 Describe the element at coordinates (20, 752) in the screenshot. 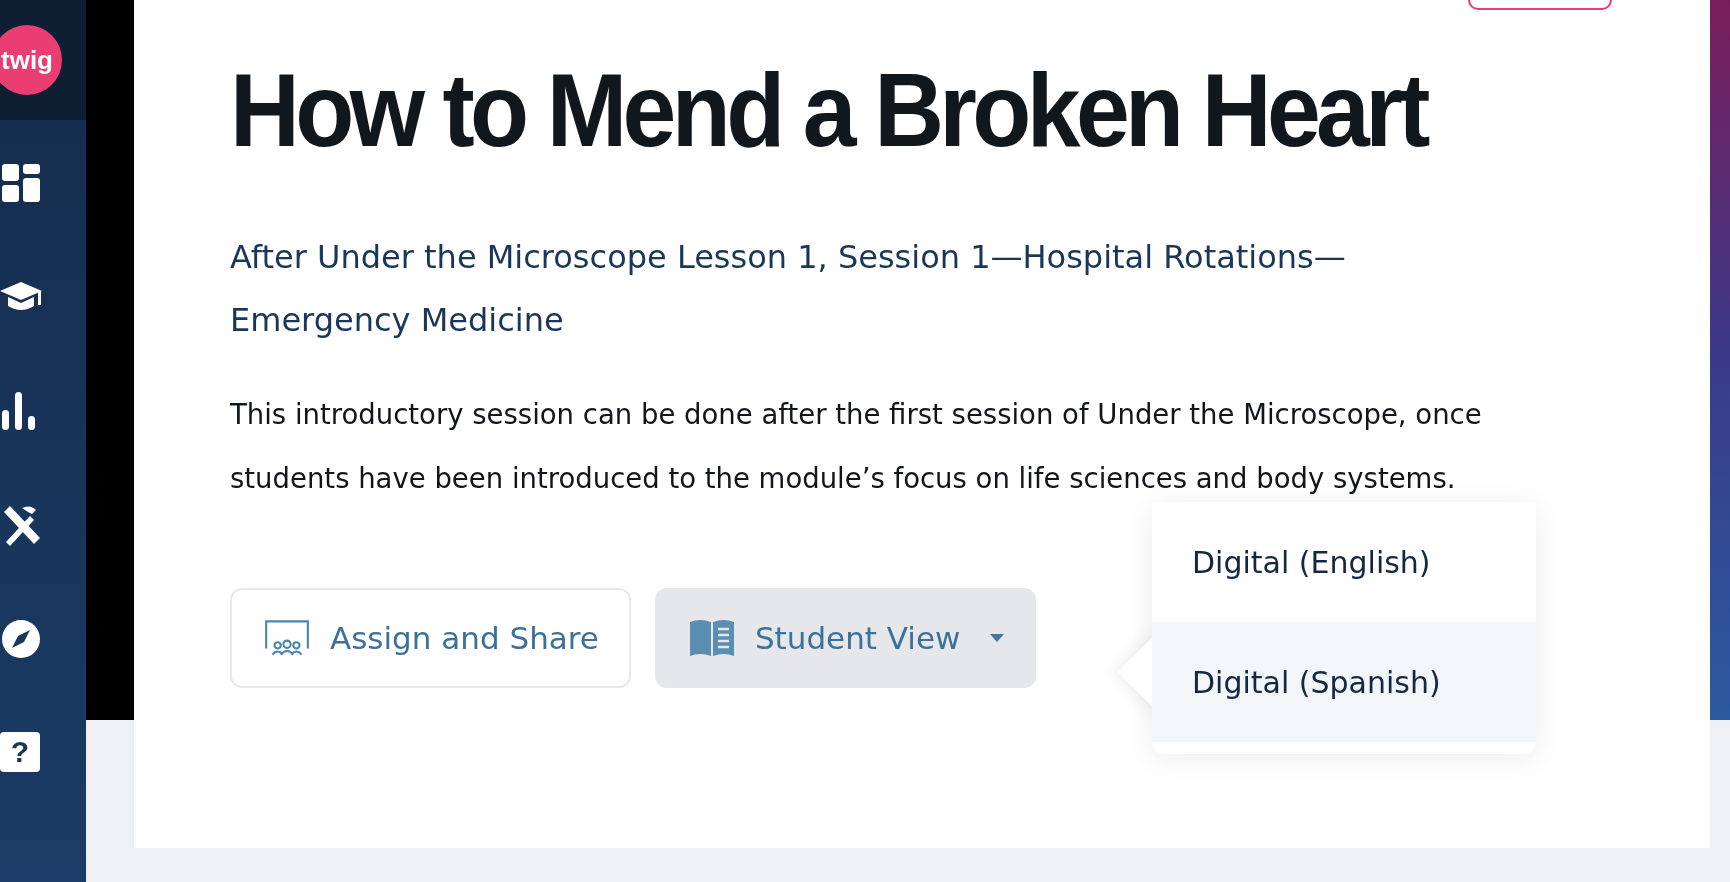

I see `help-icon: ?` at that location.